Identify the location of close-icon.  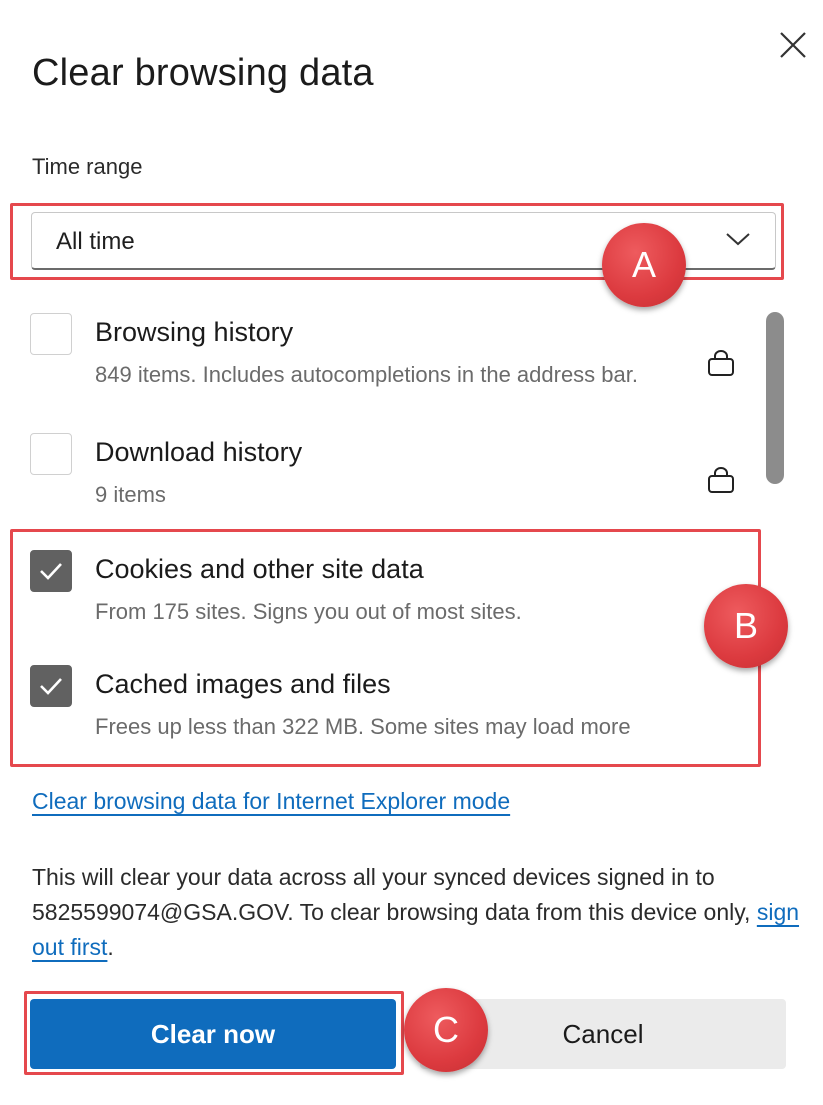
(793, 45).